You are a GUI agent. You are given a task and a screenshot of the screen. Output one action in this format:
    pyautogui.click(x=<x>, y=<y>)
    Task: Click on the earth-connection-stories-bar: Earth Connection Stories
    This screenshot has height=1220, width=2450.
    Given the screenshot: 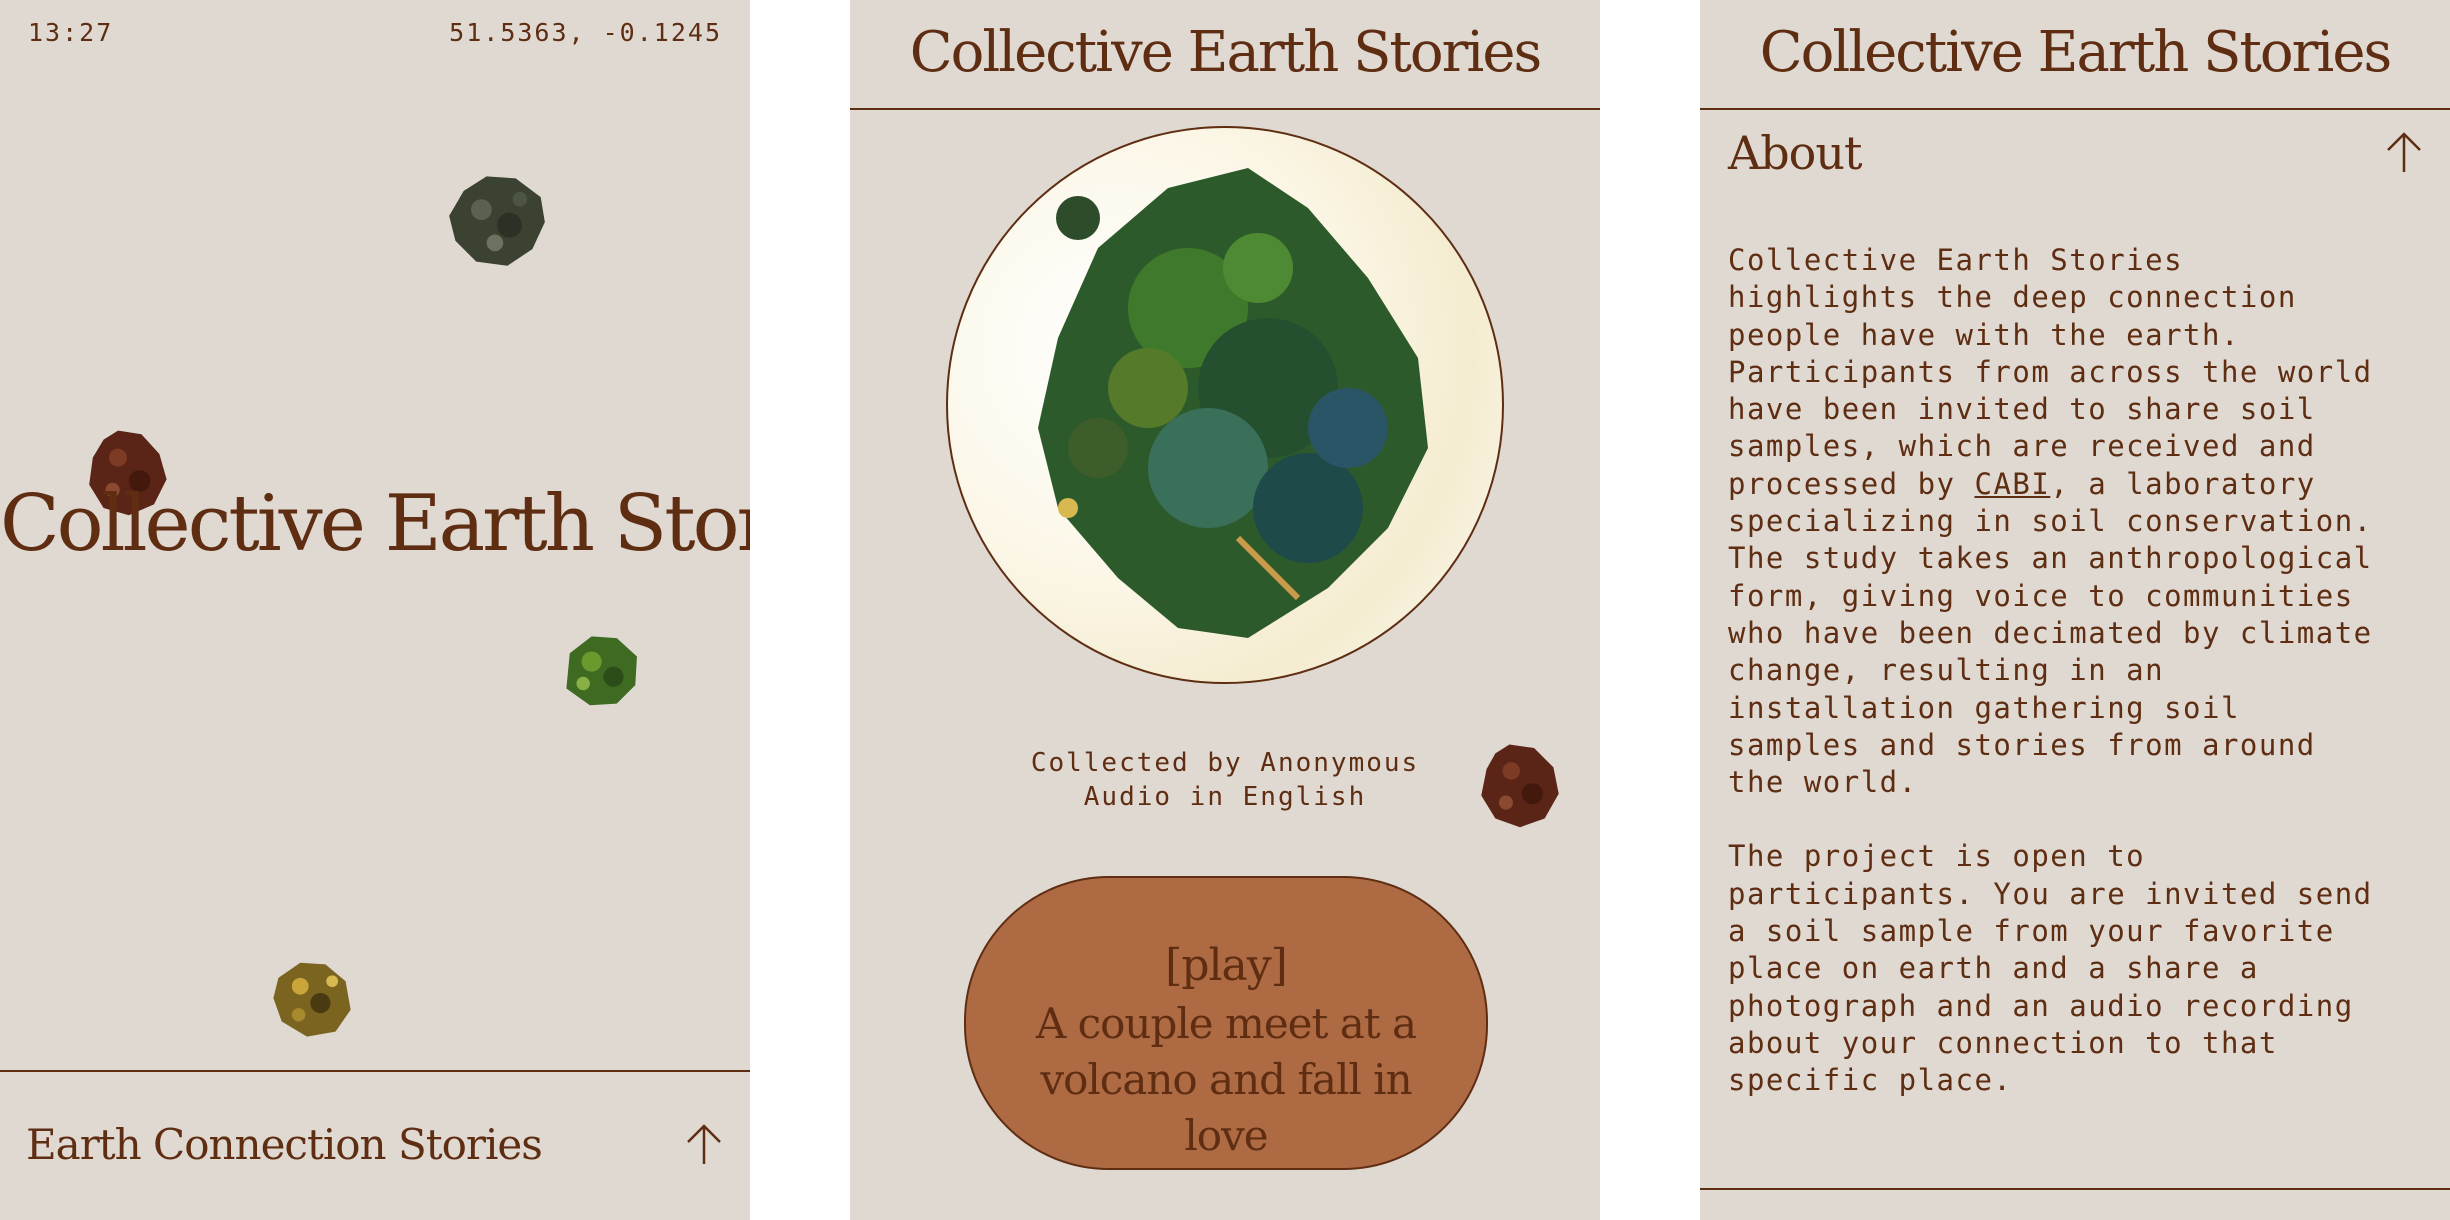 What is the action you would take?
    pyautogui.click(x=375, y=1145)
    